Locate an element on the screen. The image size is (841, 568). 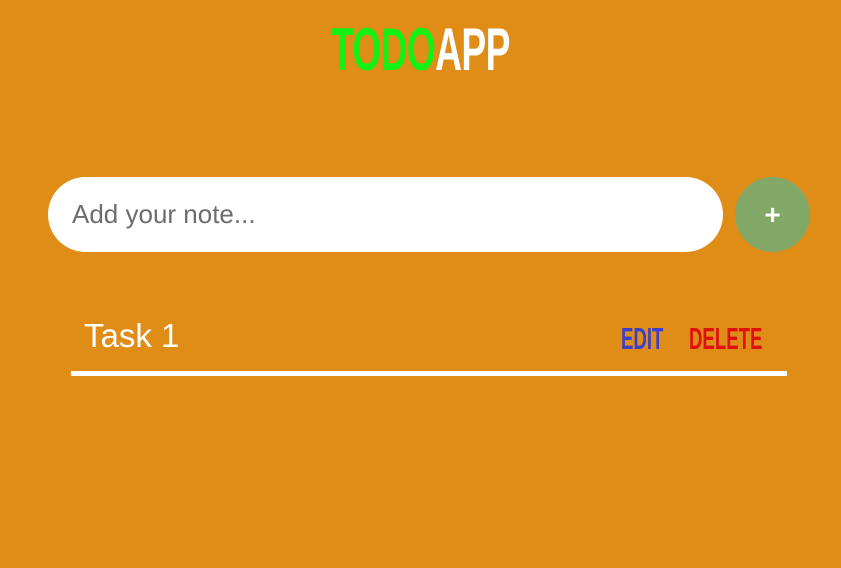
note-input is located at coordinates (385, 214).